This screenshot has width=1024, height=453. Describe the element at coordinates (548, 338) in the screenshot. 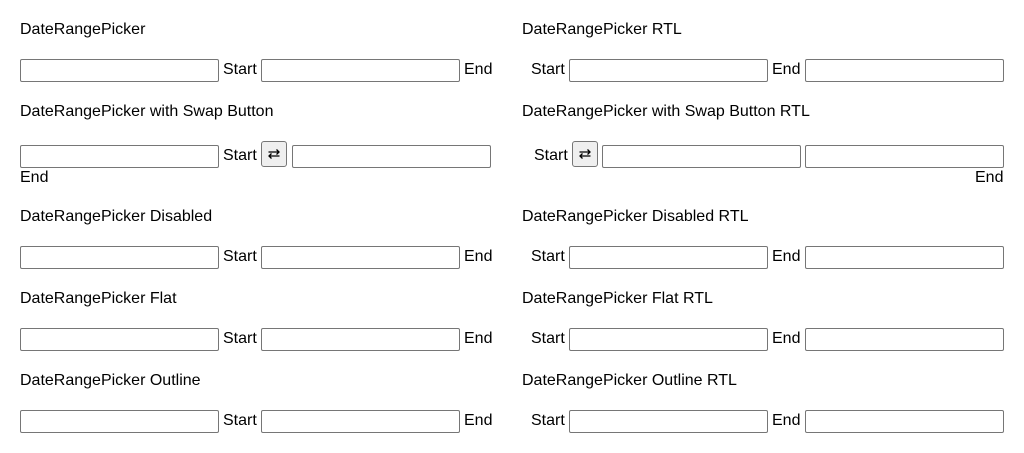

I see `start-label-flat-rtl: Start` at that location.